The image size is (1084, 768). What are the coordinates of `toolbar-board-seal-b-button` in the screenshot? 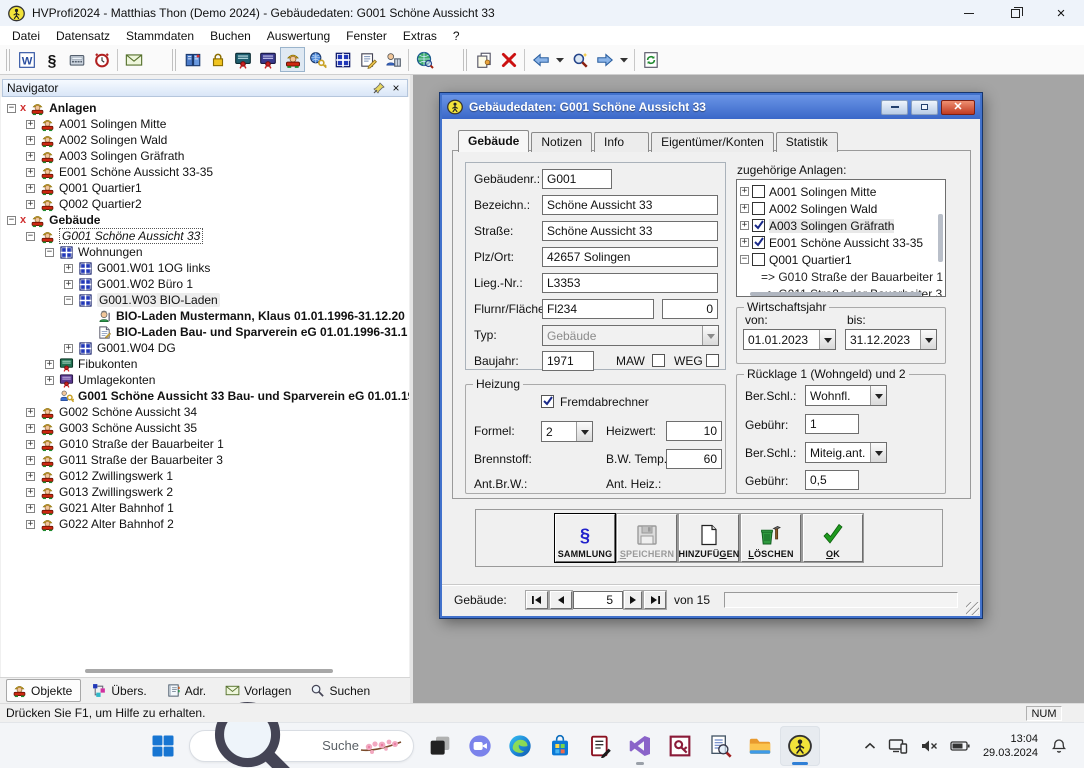 It's located at (267, 59).